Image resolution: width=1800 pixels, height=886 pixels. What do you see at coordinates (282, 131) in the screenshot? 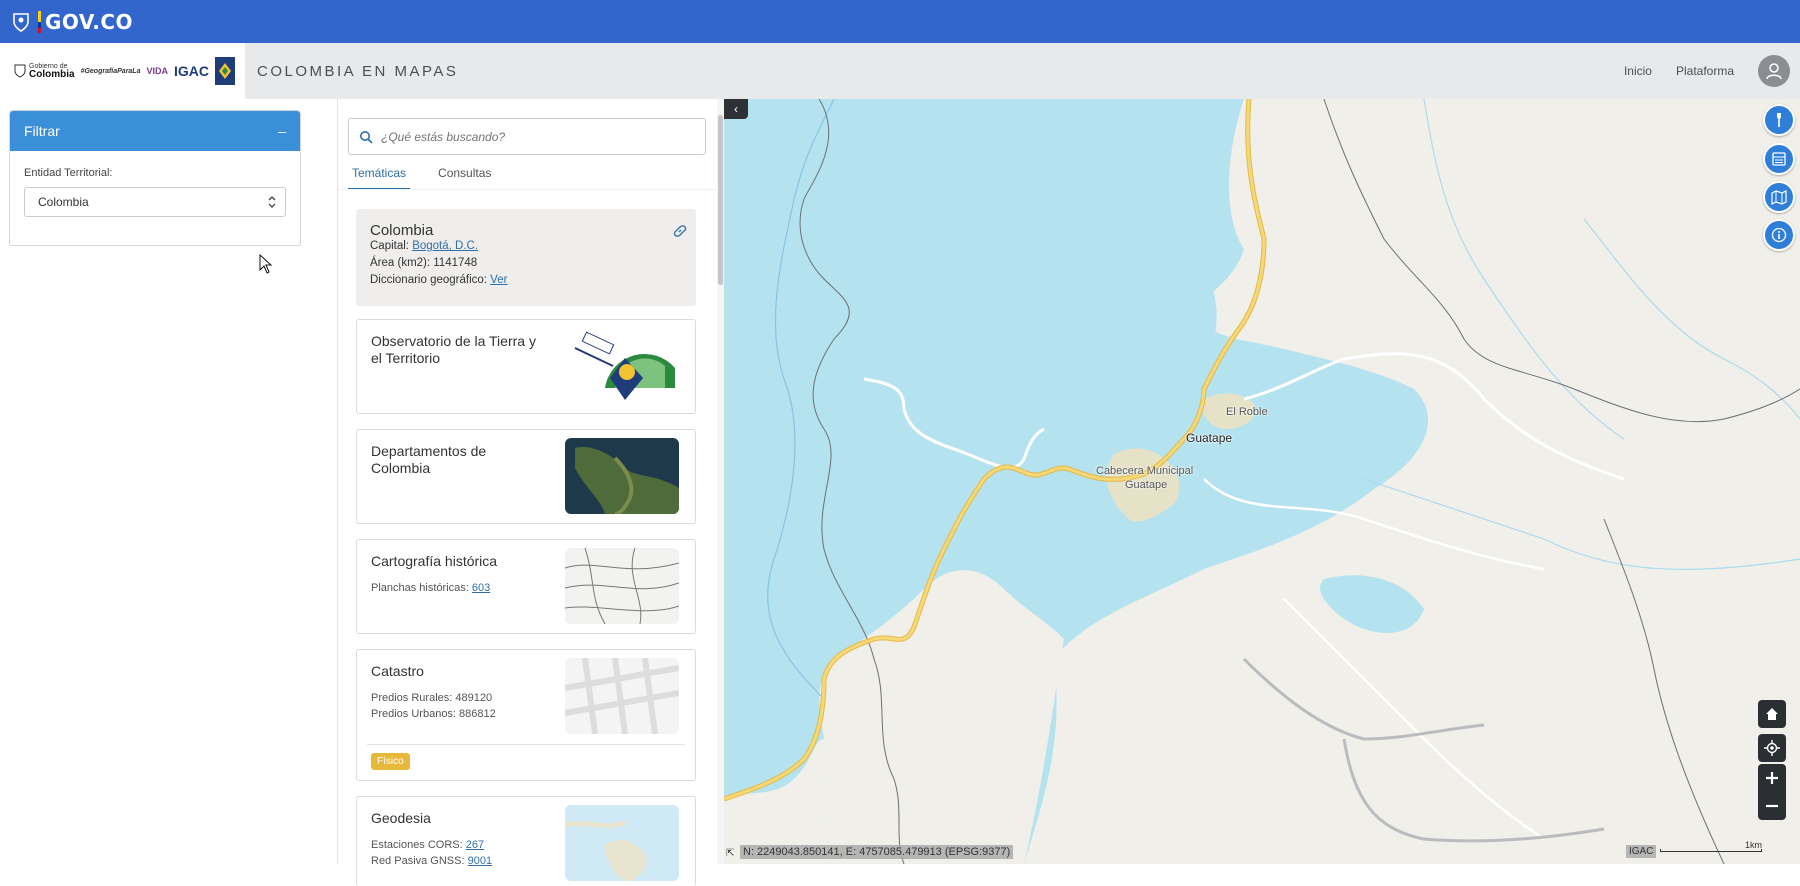
I see `filter-collapse-button: –` at bounding box center [282, 131].